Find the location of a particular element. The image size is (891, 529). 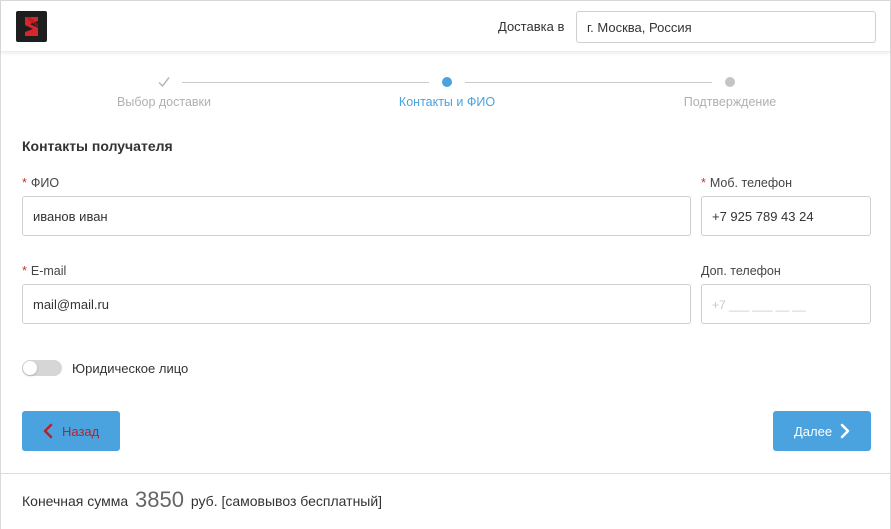

section-title: Контакты получателя is located at coordinates (97, 146).